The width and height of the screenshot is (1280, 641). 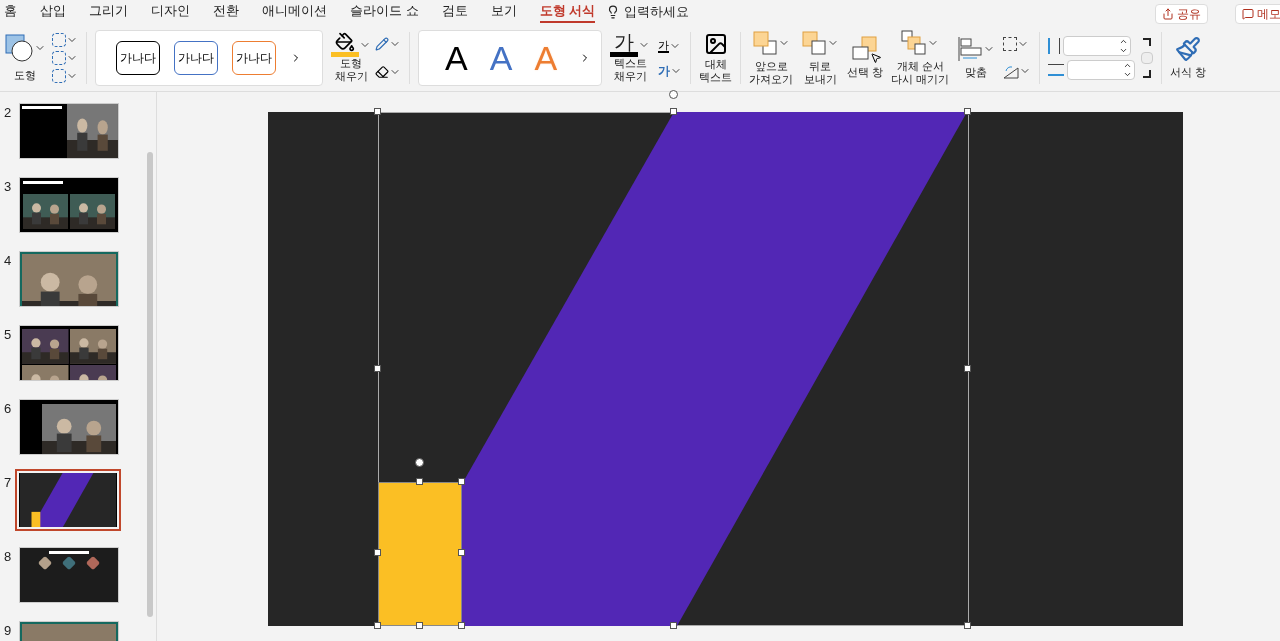 I want to click on text-effects-glyph: 가, so click(x=664, y=70).